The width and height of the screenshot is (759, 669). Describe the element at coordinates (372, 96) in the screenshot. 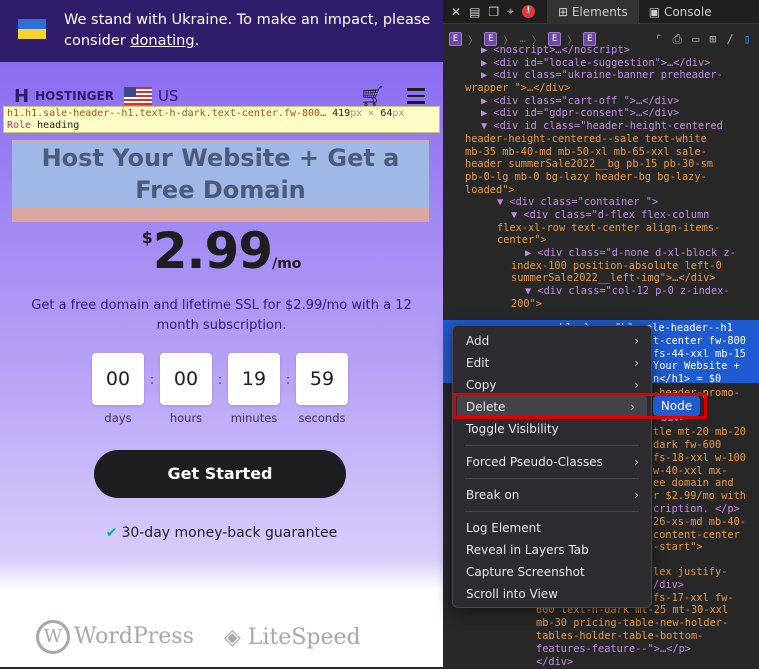

I see `cart-icon: 🛒︎` at that location.